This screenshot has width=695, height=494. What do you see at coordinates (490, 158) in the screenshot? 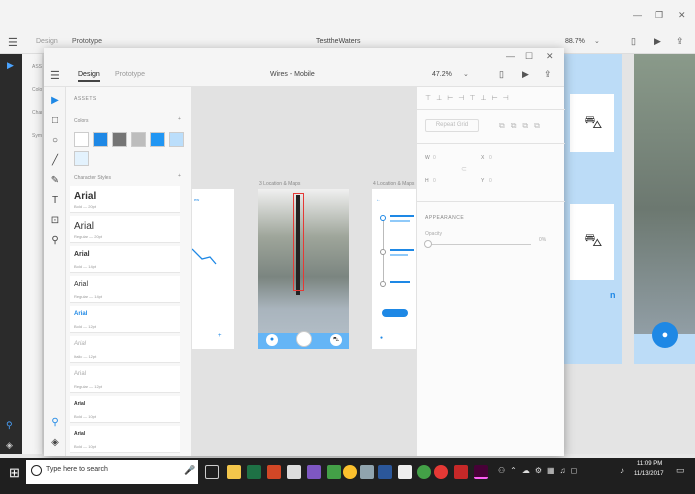
I see `x-input: 0` at bounding box center [490, 158].